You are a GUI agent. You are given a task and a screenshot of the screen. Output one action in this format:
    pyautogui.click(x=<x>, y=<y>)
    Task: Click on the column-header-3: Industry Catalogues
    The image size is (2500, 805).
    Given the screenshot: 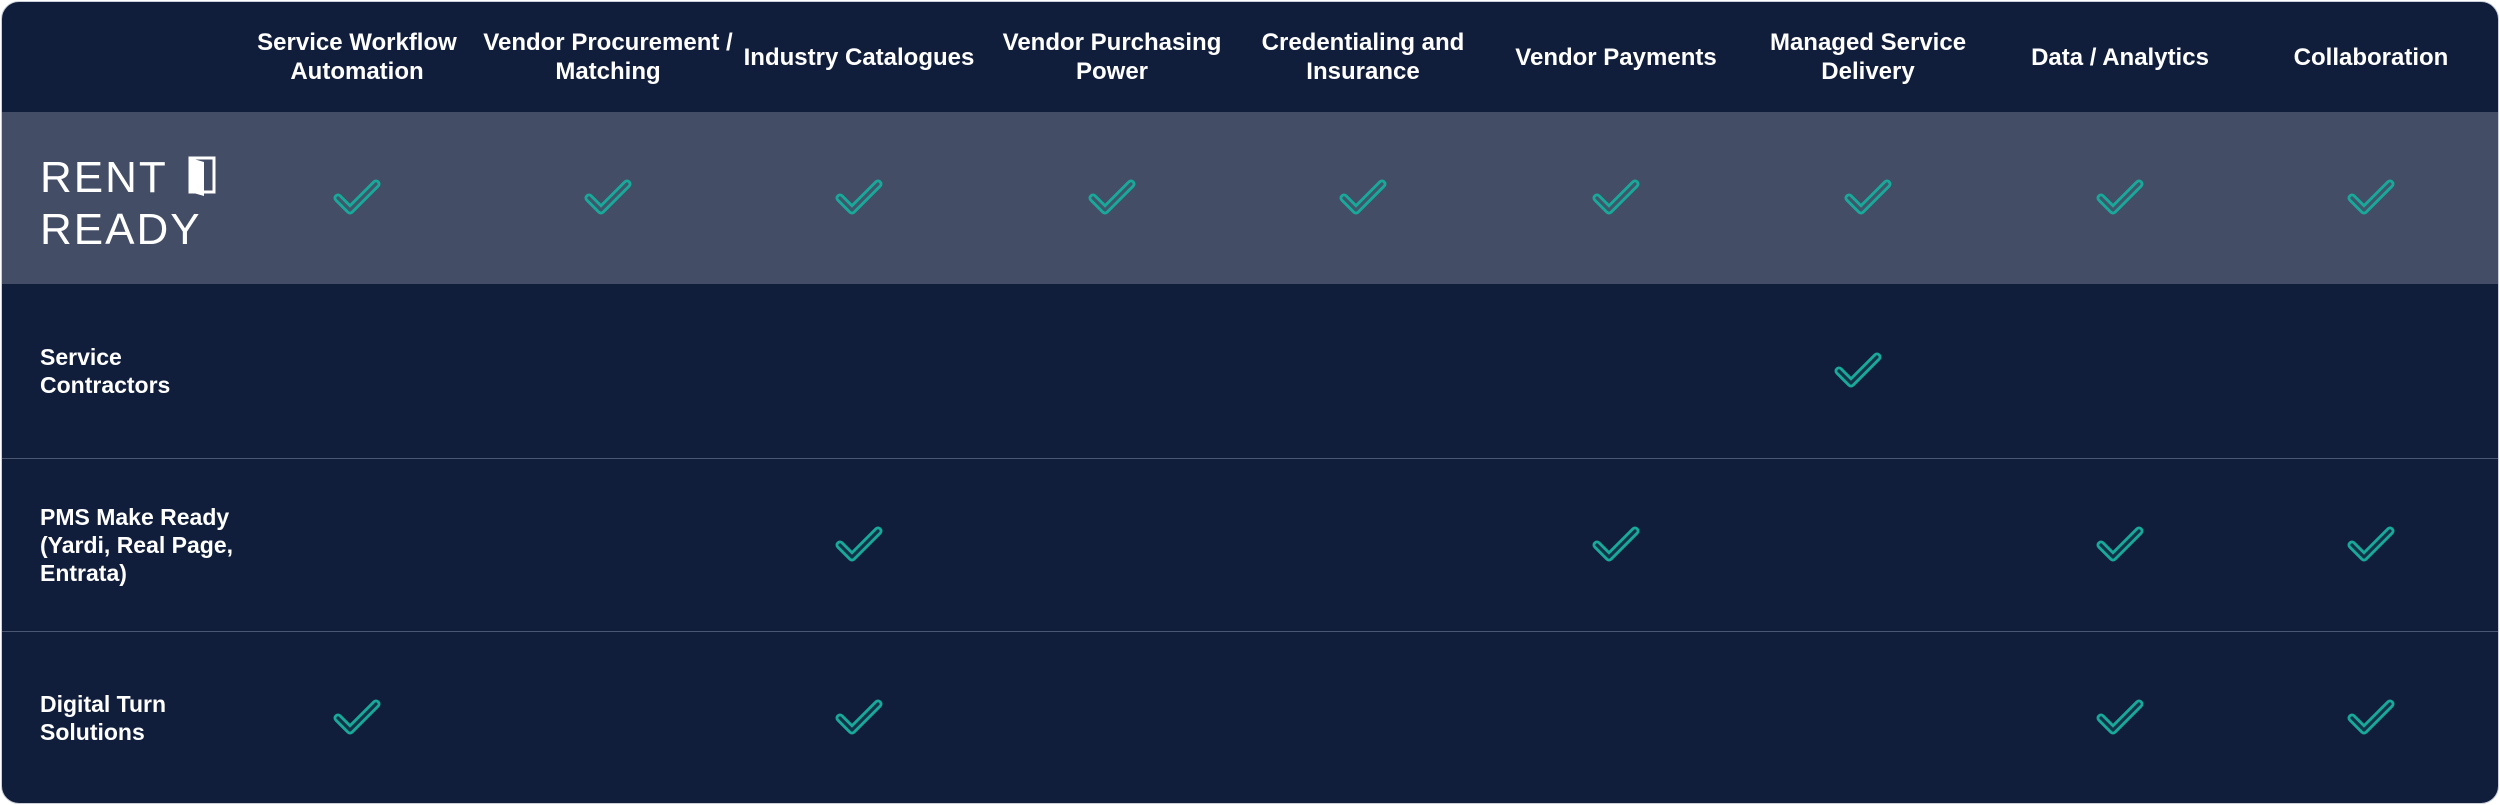 What is the action you would take?
    pyautogui.click(x=859, y=57)
    